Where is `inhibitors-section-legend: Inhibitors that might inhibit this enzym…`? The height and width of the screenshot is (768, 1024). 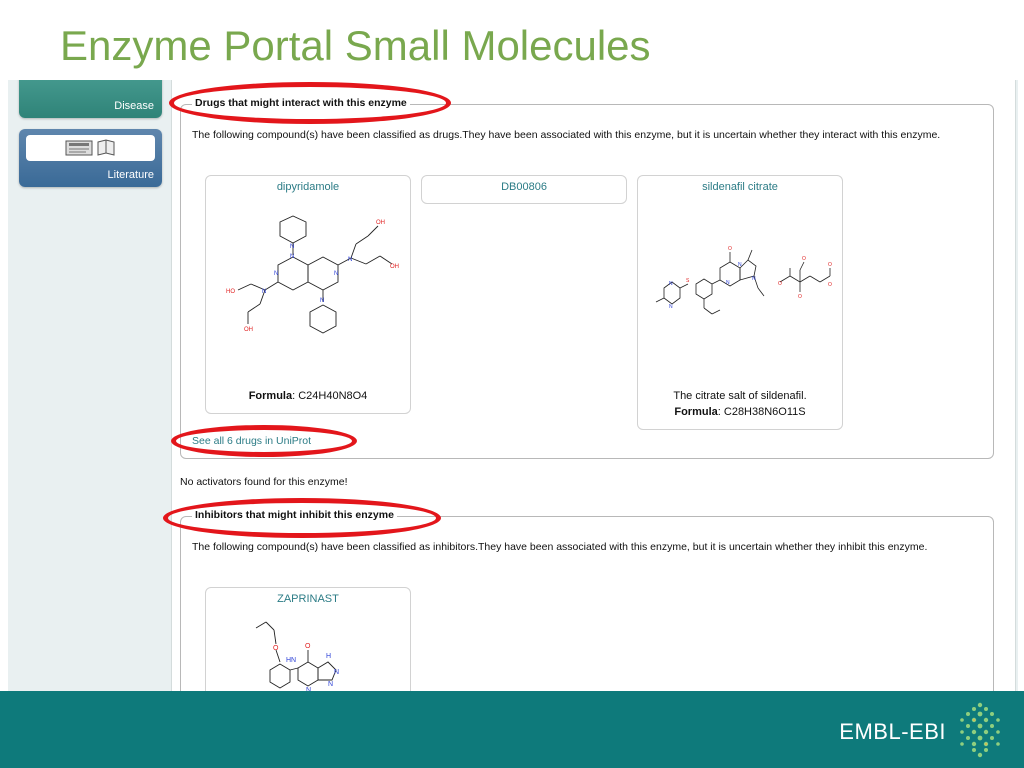
inhibitors-section-legend: Inhibitors that might inhibit this enzym… is located at coordinates (294, 515).